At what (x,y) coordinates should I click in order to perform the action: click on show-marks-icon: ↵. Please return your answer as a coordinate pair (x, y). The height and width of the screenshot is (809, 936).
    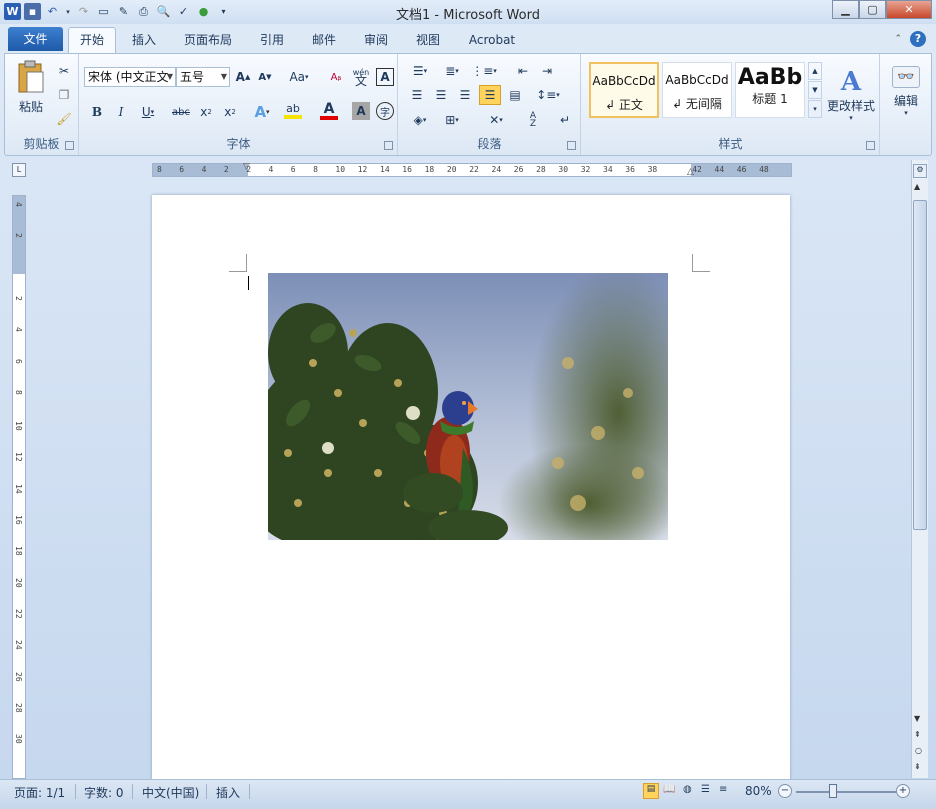
    Looking at the image, I should click on (565, 120).